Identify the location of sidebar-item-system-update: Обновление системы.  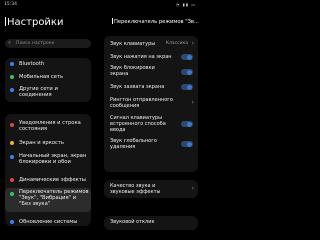
(48, 221).